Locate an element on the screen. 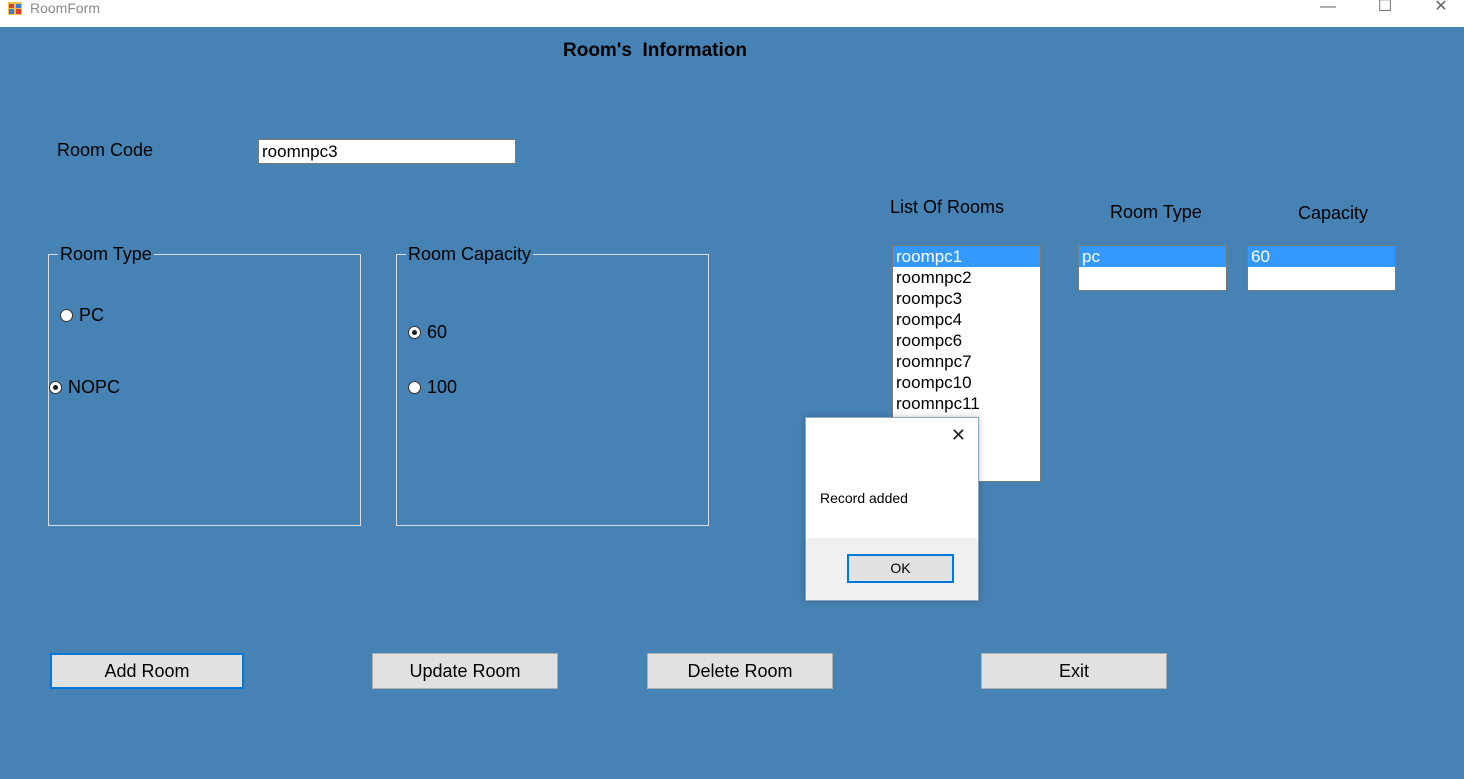 The image size is (1464, 779). title-bar: RoomForm — ☐ ✕ is located at coordinates (732, 13).